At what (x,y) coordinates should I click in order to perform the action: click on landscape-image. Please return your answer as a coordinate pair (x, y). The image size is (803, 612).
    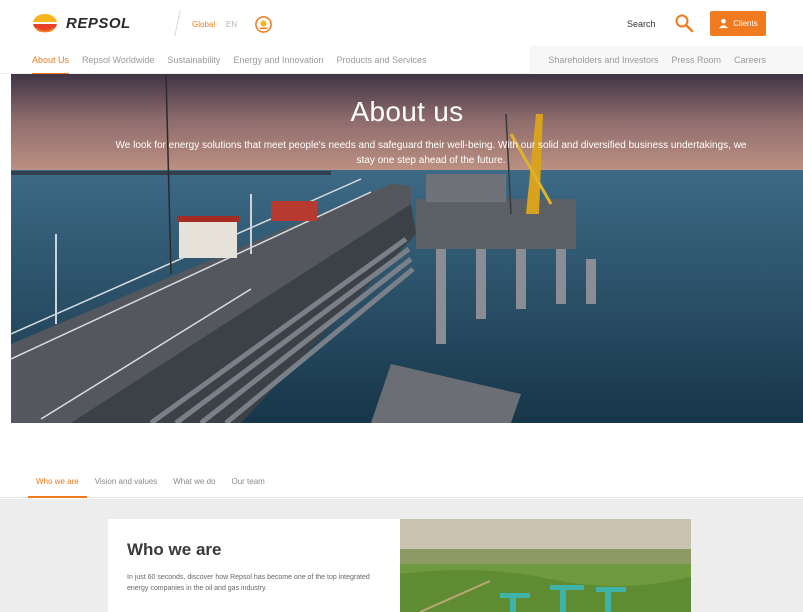
    Looking at the image, I should click on (545, 565).